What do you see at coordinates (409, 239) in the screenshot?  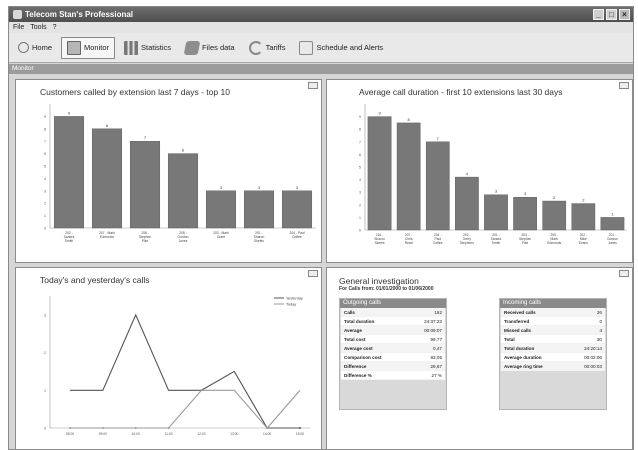 I see `x-tick-label: 207 -Chris Read` at bounding box center [409, 239].